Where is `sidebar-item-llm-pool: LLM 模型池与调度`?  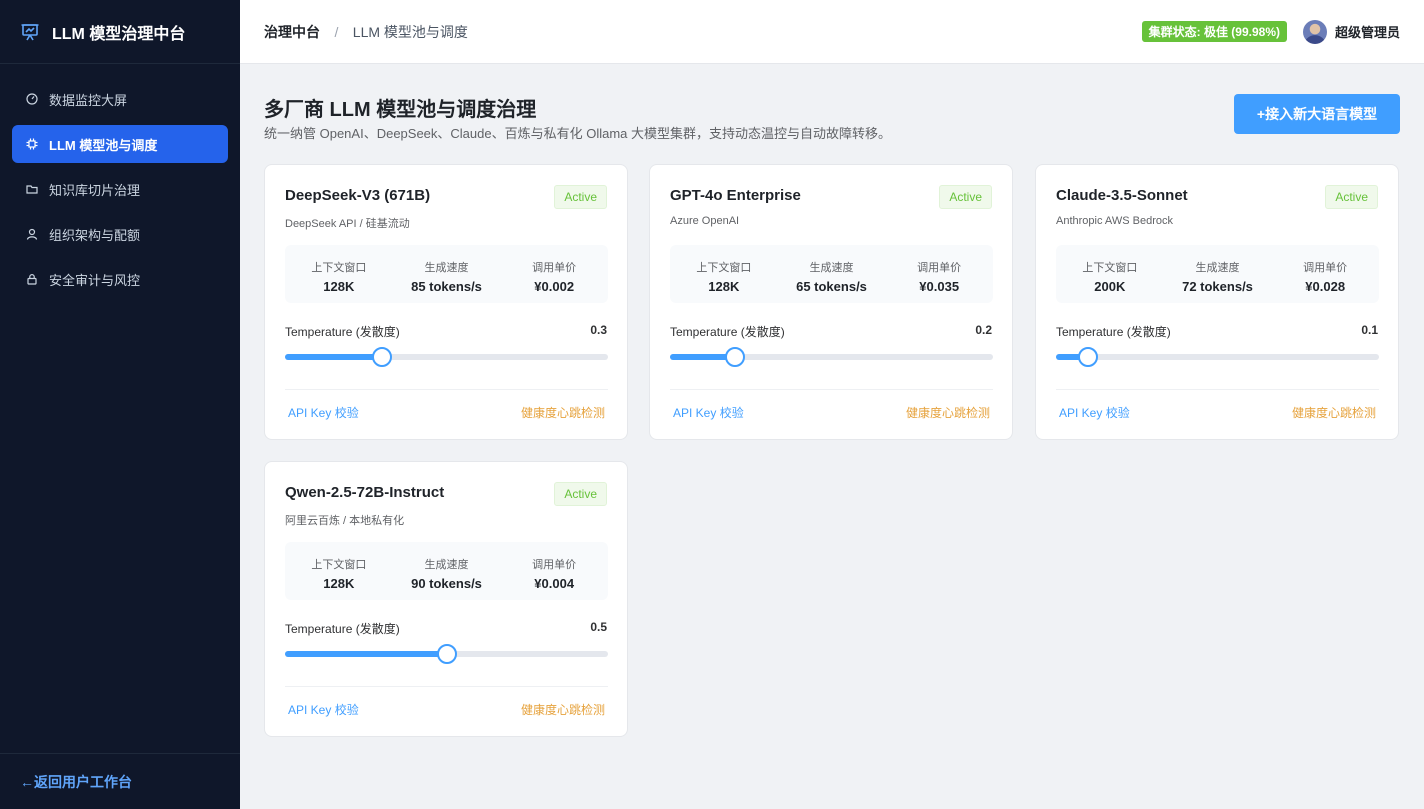 sidebar-item-llm-pool: LLM 模型池与调度 is located at coordinates (120, 144).